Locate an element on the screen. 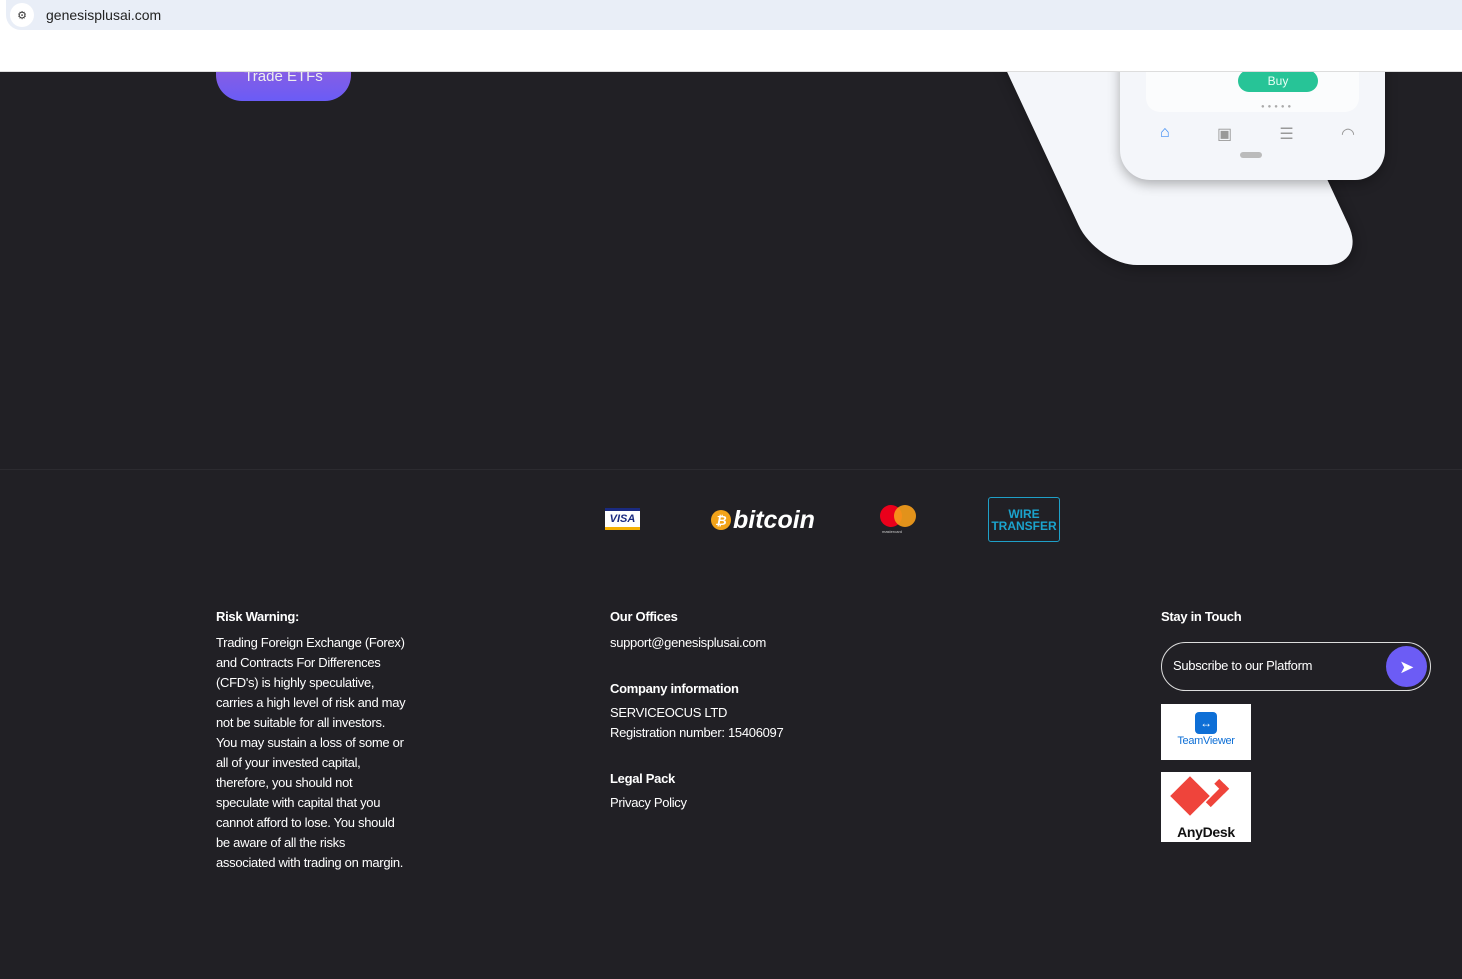  teamviewer-icon: ↔ is located at coordinates (1206, 723).